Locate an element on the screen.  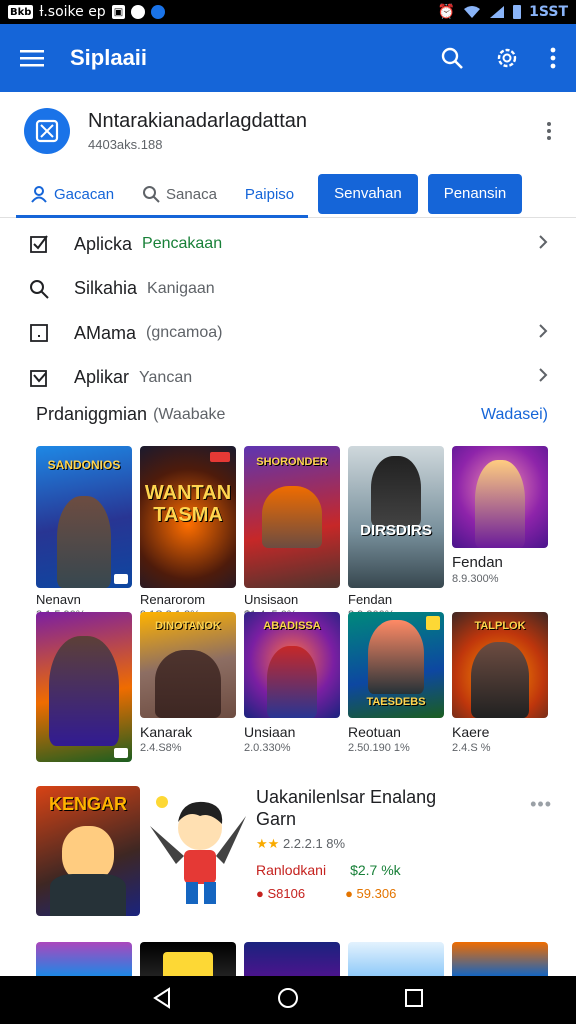
game-card is located at coordinates (84, 687).